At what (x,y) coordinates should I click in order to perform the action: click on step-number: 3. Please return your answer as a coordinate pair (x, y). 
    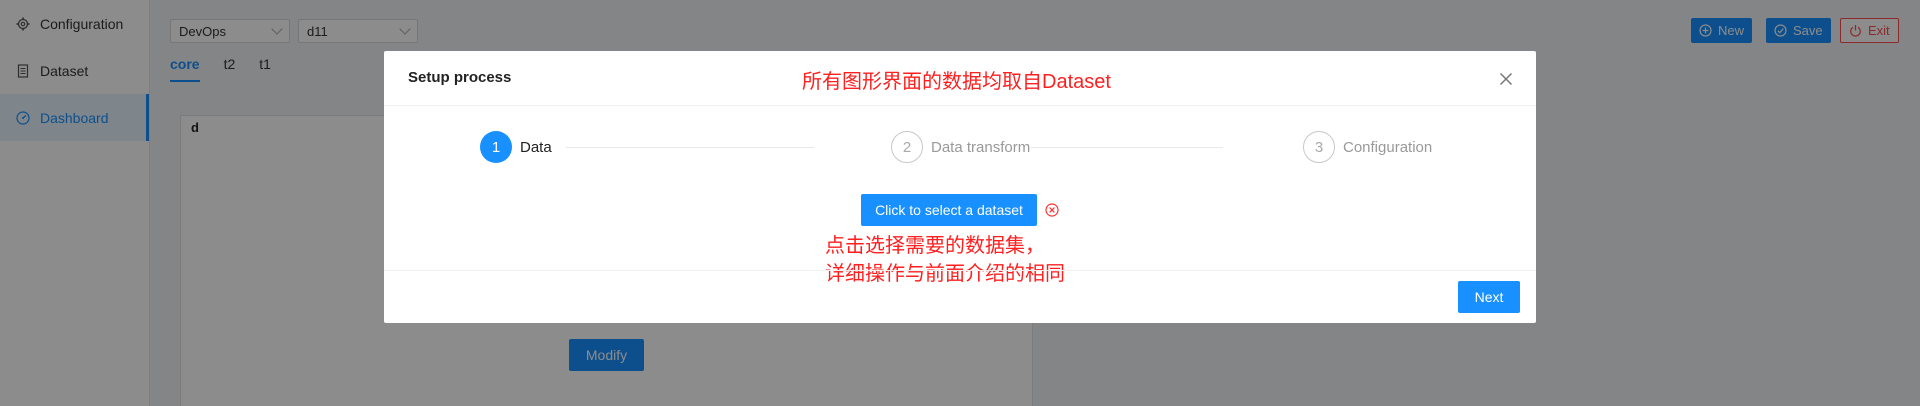
    Looking at the image, I should click on (1319, 147).